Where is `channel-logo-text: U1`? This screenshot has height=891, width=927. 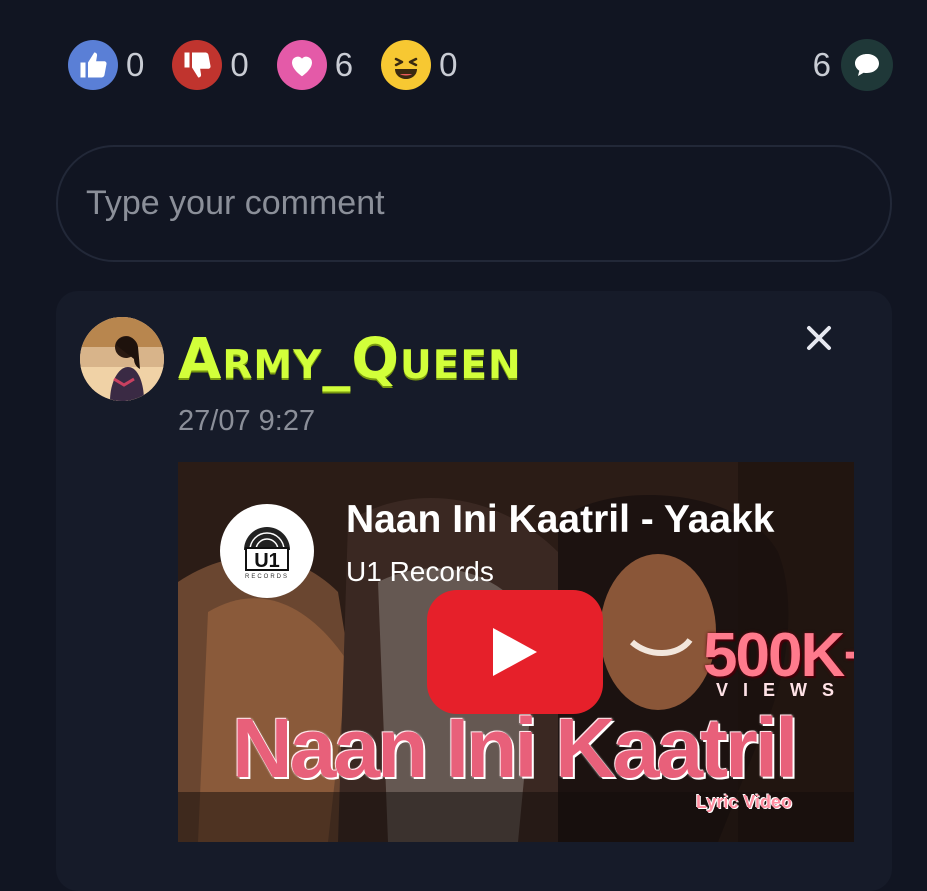
channel-logo-text: U1 is located at coordinates (267, 561).